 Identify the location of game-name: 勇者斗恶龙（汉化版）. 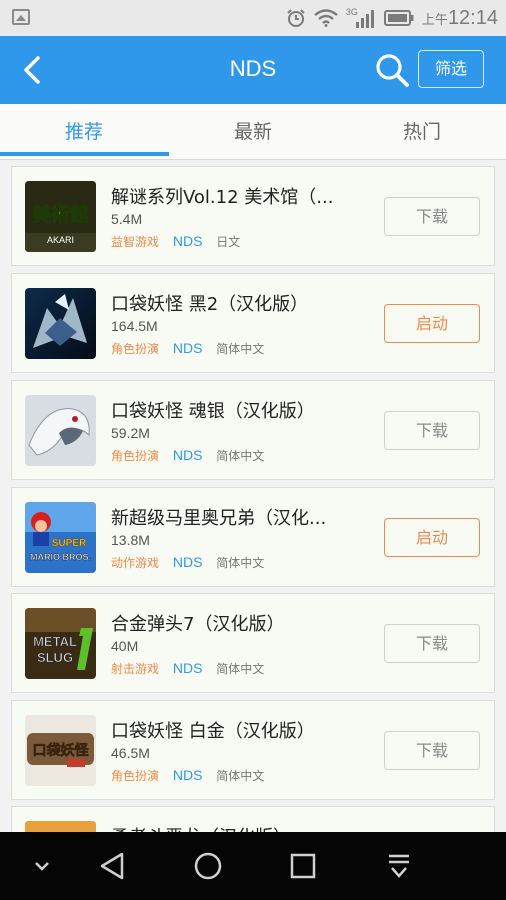
(239, 827).